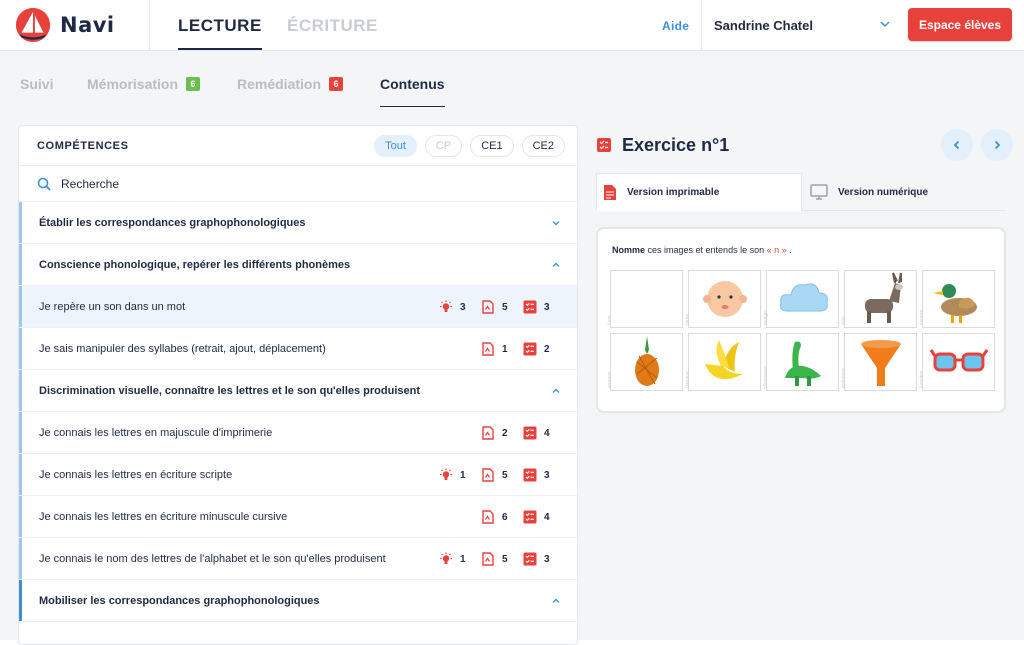  I want to click on chevron-left-icon, so click(956, 145).